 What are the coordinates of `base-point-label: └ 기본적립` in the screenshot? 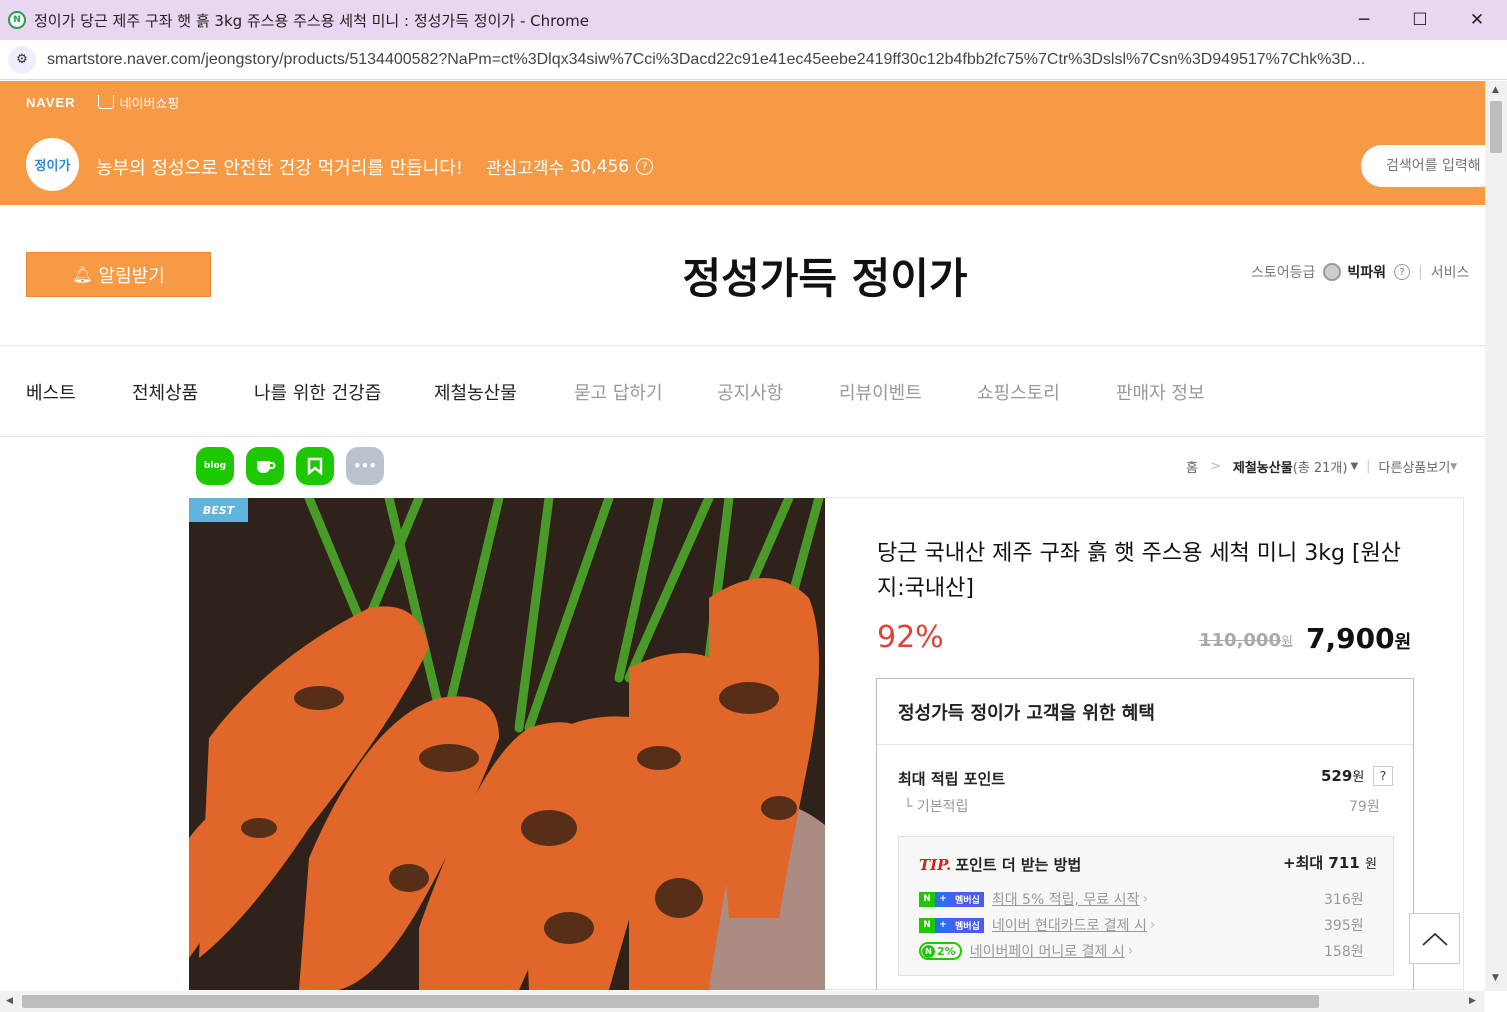 It's located at (936, 807).